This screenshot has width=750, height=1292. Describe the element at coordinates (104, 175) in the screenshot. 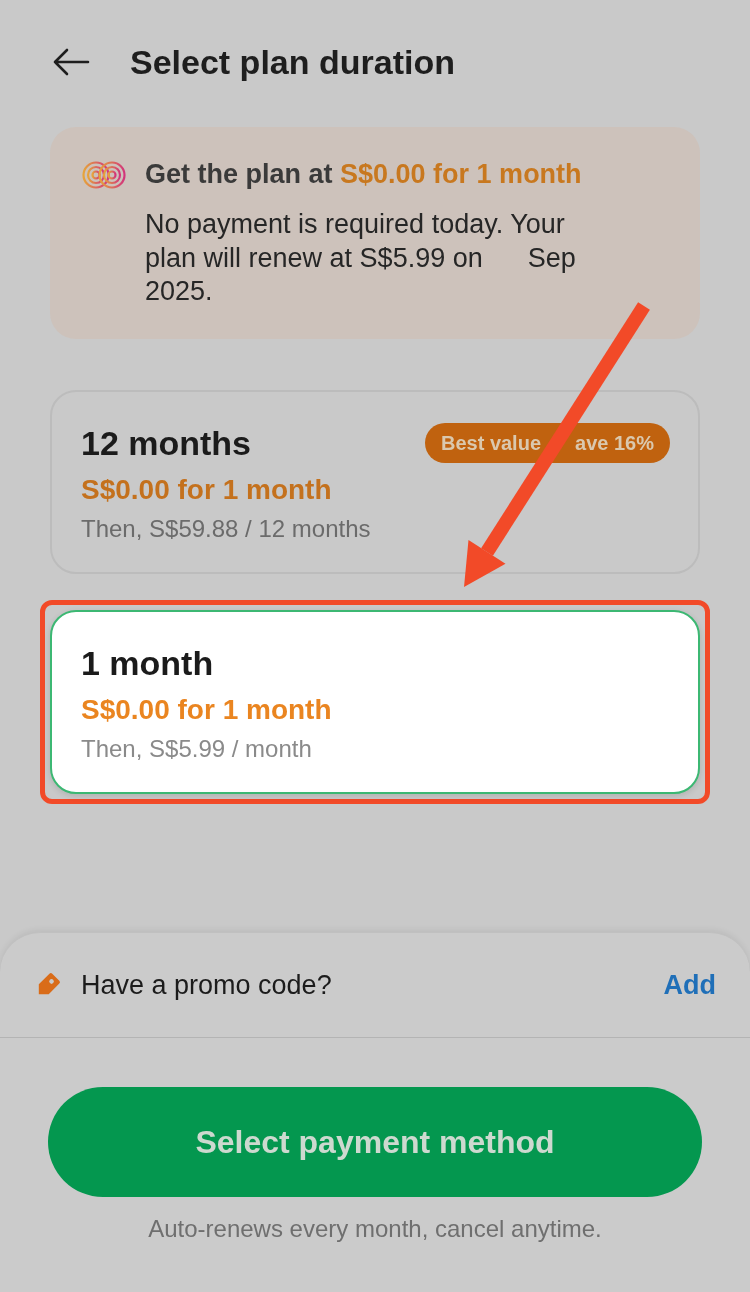

I see `interlinked-rings-icon` at that location.